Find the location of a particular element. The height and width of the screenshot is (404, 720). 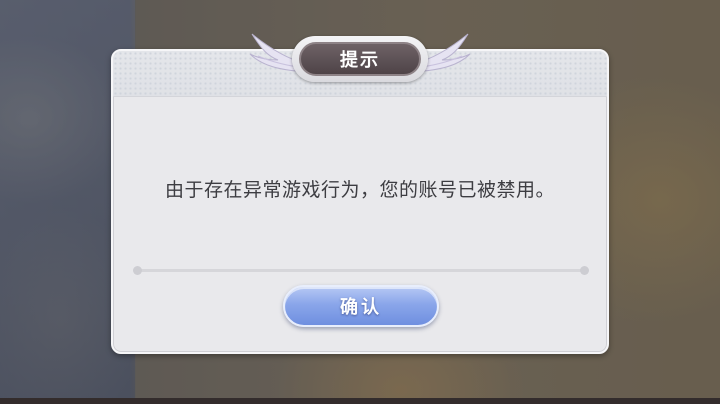

dialog-title-badge: 提示 is located at coordinates (360, 59).